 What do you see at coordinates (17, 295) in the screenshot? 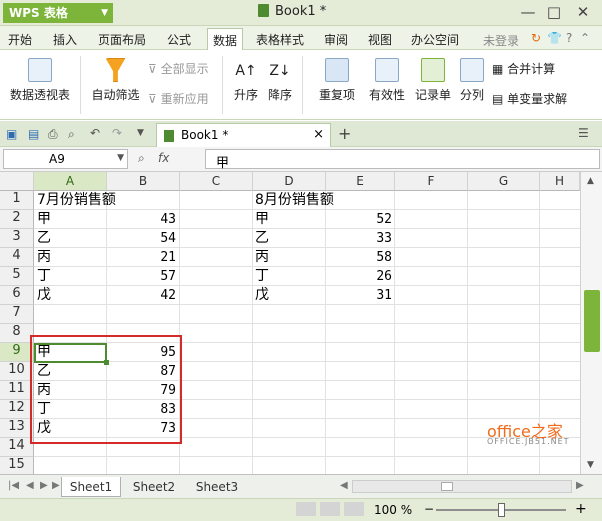
I see `row-header: 6` at bounding box center [17, 295].